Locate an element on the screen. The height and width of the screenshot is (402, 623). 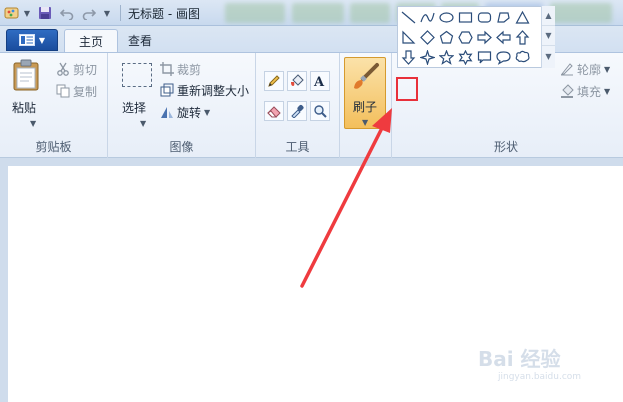
paint-bucket-icon is located at coordinates (297, 80).